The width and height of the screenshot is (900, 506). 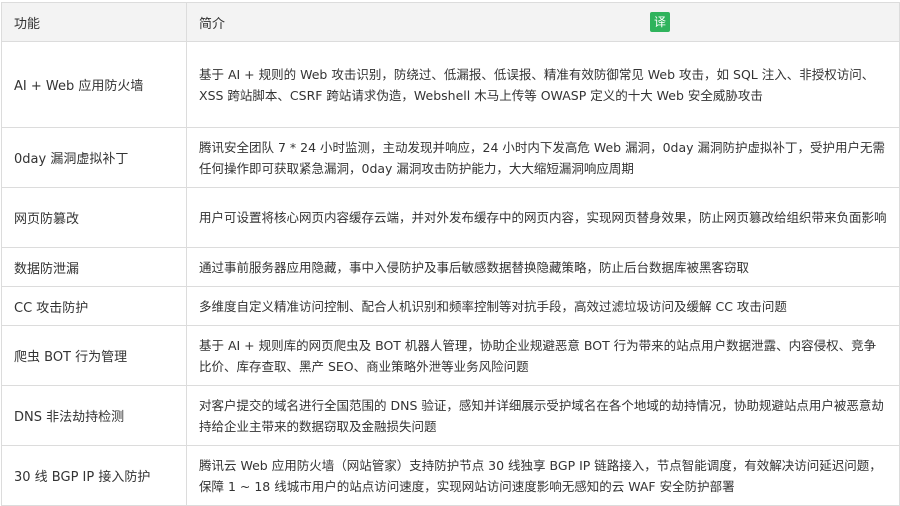 I want to click on feature-cell: 爬虫 BOT 行为管理, so click(x=94, y=355).